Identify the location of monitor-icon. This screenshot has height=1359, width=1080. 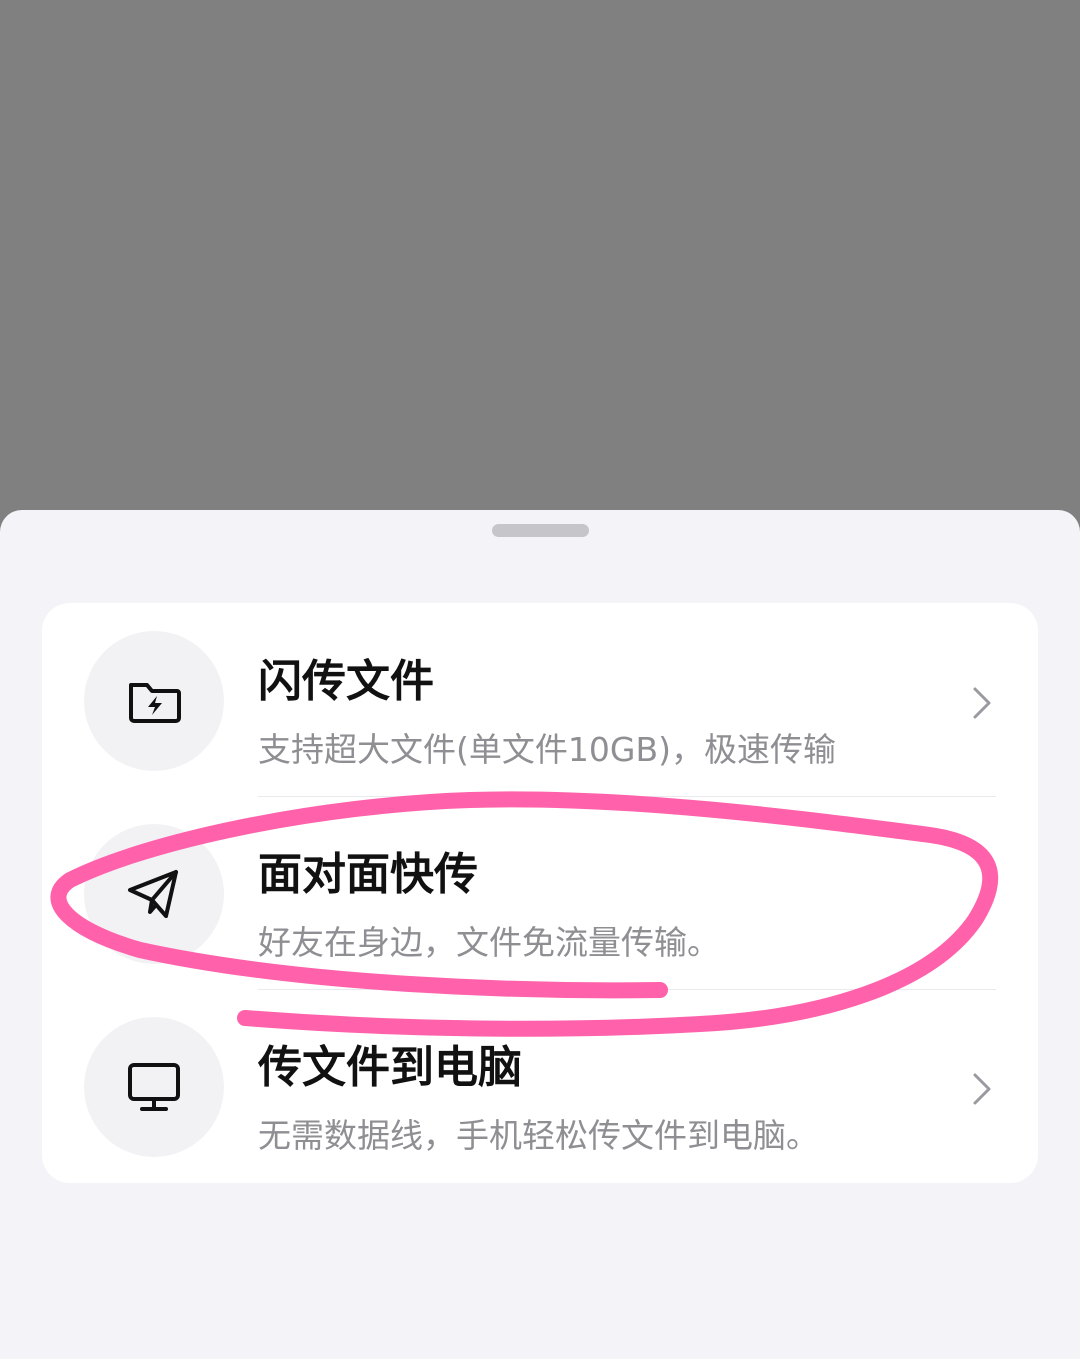
(154, 1087).